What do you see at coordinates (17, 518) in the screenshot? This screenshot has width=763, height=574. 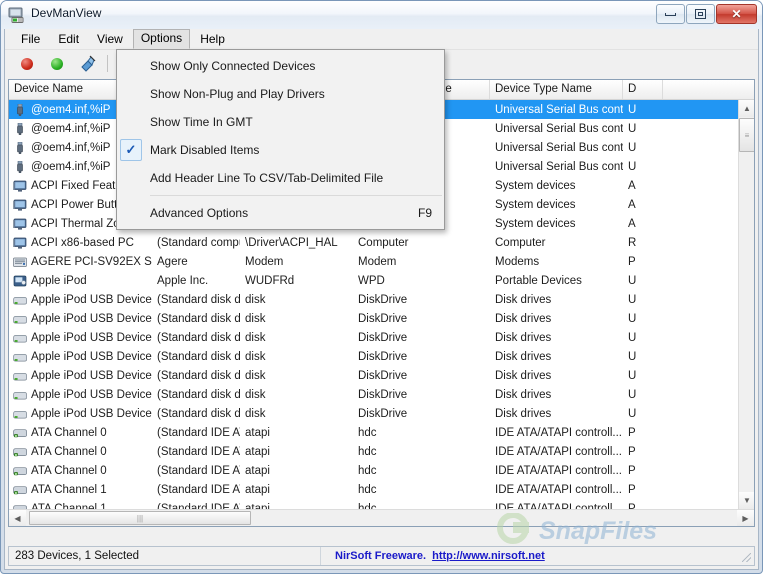 I see `scroll-left-button: ◀` at bounding box center [17, 518].